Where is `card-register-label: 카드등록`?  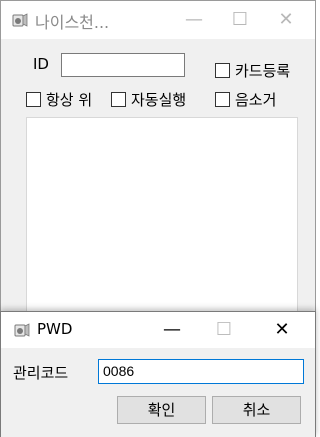
card-register-label: 카드등록 is located at coordinates (263, 71).